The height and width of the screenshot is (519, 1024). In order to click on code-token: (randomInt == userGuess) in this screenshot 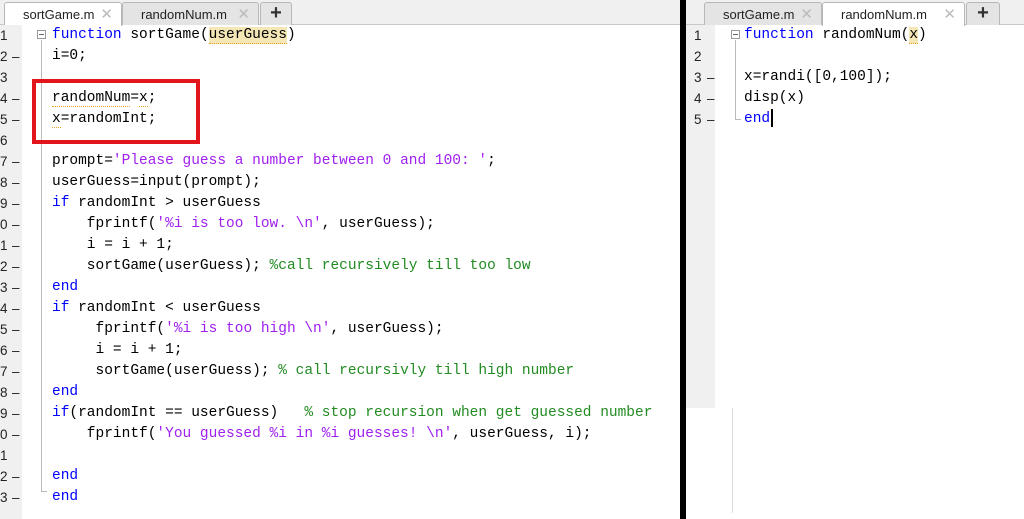, I will do `click(187, 413)`.